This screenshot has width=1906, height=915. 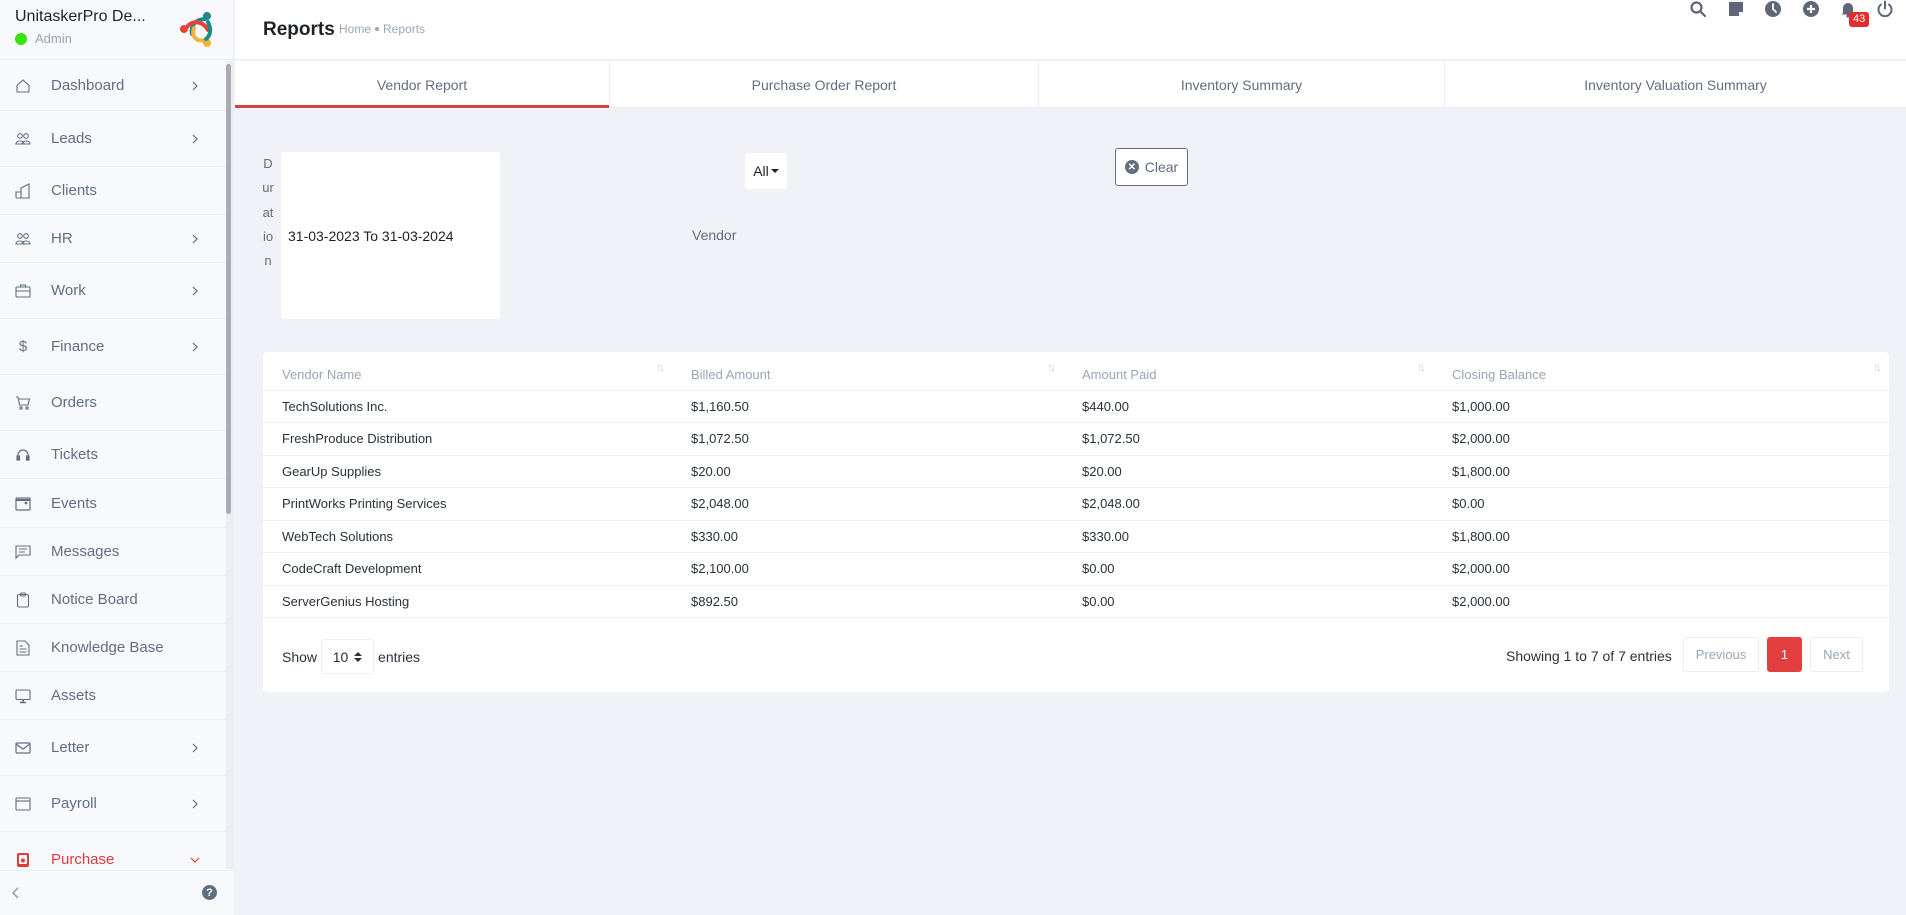 What do you see at coordinates (1836, 654) in the screenshot?
I see `next-page-button: Next` at bounding box center [1836, 654].